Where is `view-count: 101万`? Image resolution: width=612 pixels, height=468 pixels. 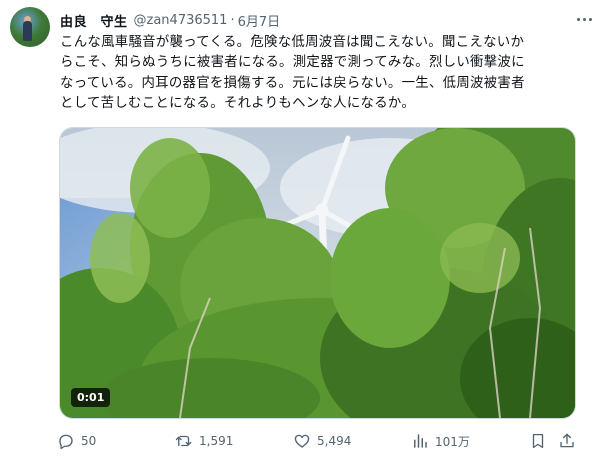
view-count: 101万 is located at coordinates (452, 441).